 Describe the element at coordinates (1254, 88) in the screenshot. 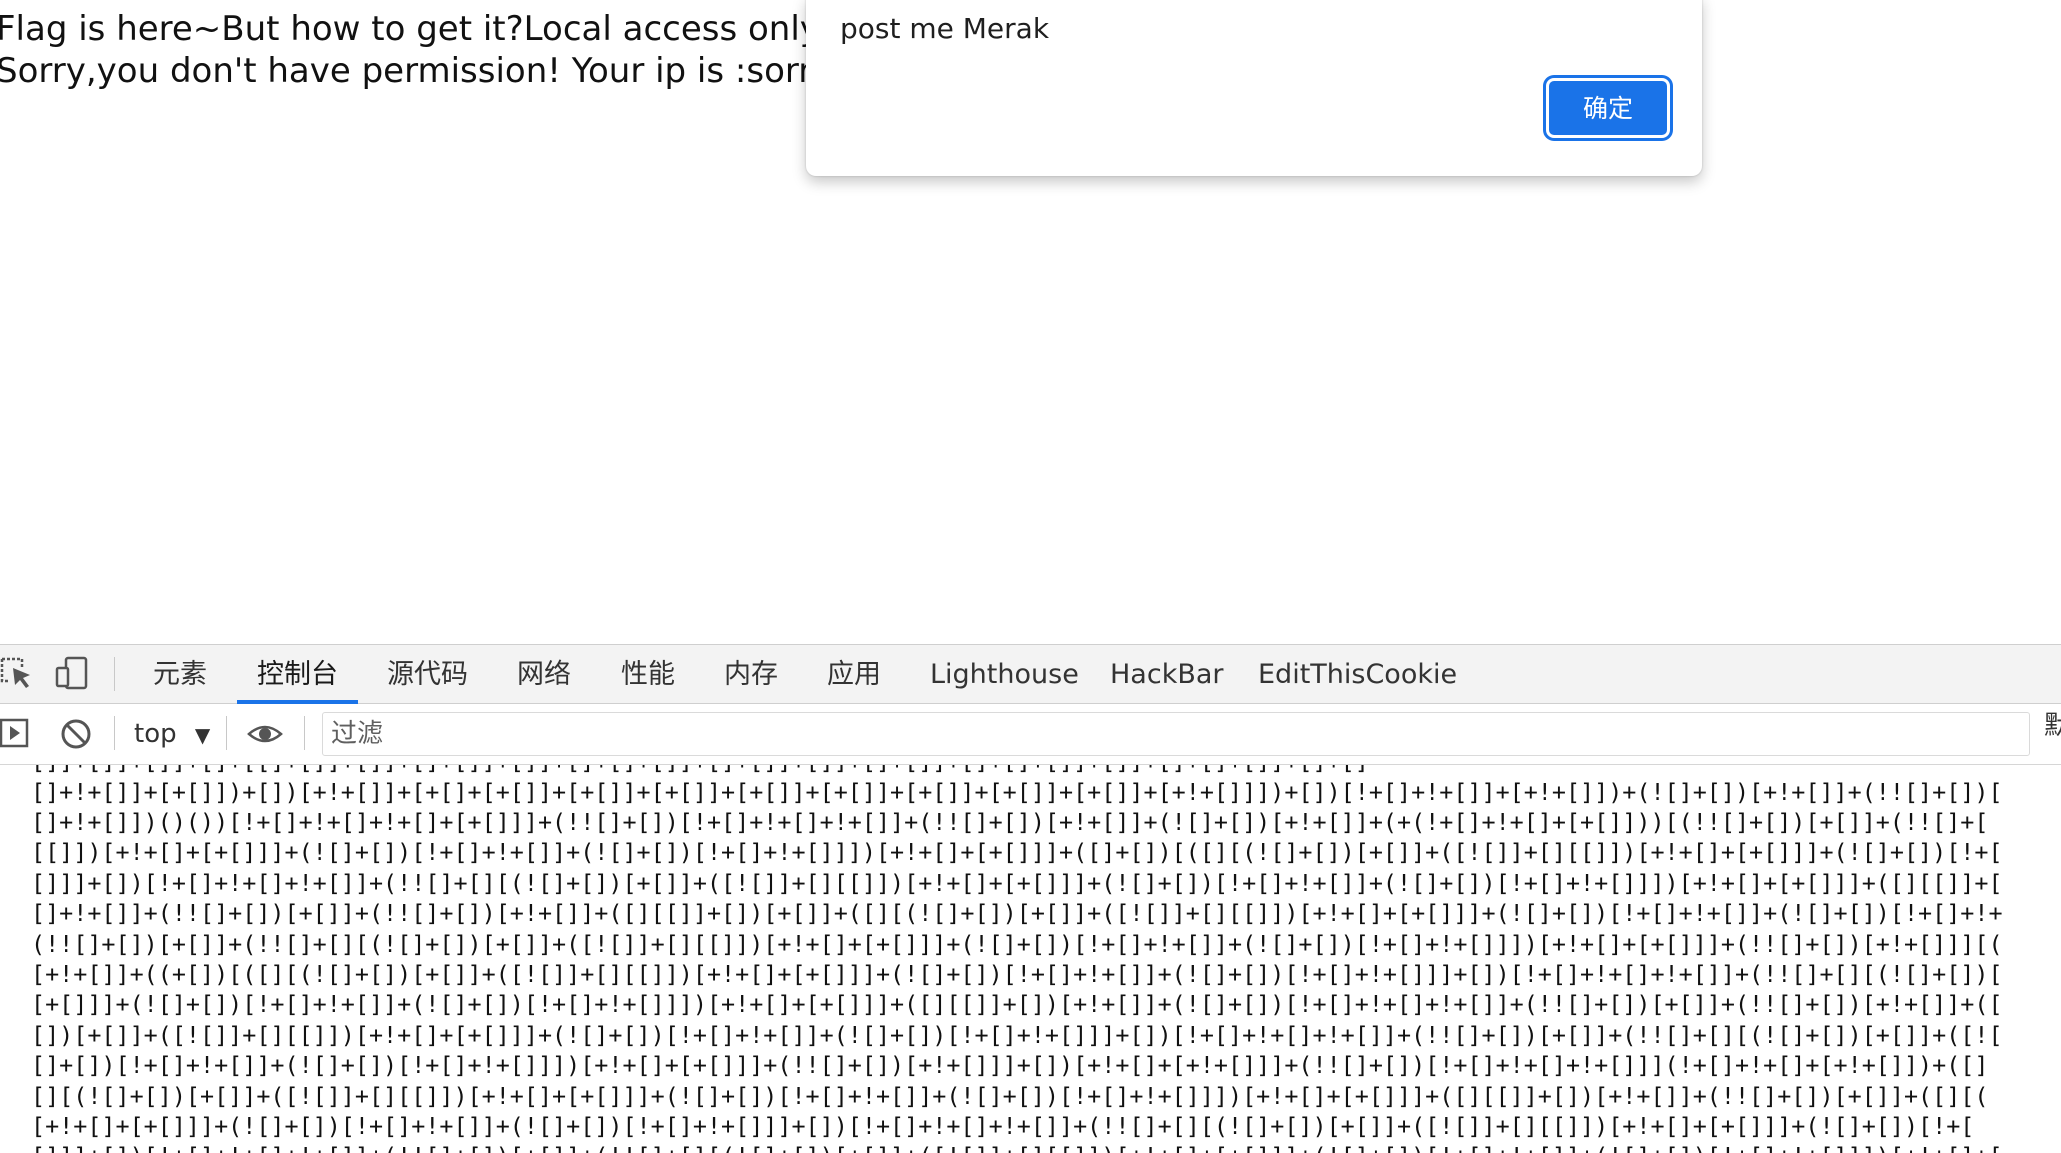

I see `alert-dialog: post me Merak 确定` at that location.